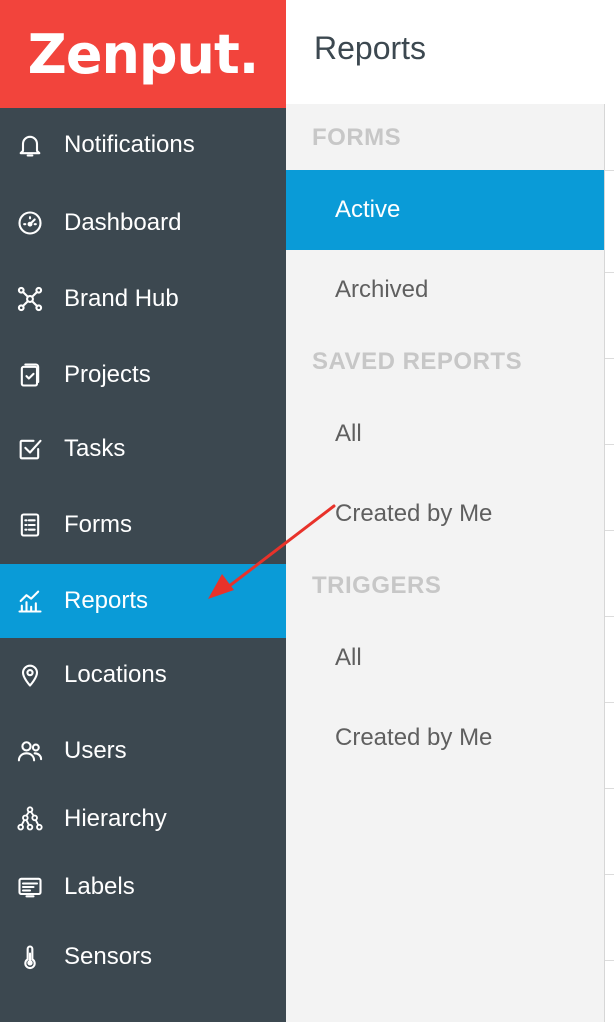 The width and height of the screenshot is (614, 1022). What do you see at coordinates (95, 750) in the screenshot?
I see `sidebar-item-label: Users` at bounding box center [95, 750].